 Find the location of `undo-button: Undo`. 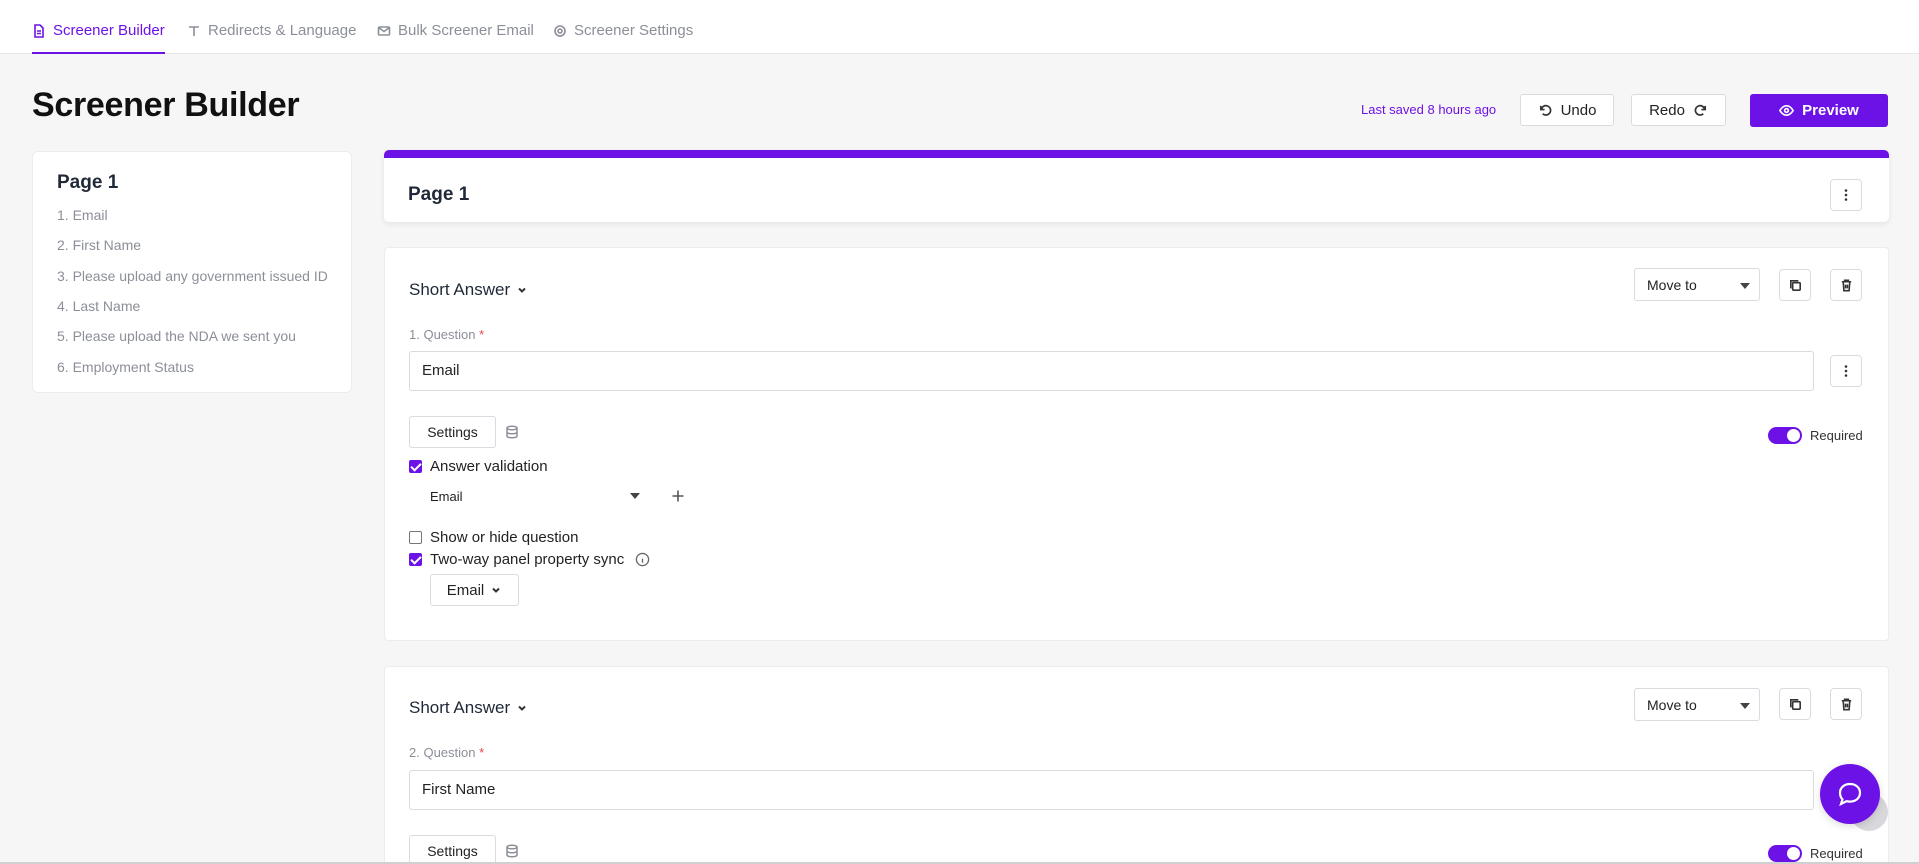

undo-button: Undo is located at coordinates (1567, 110).